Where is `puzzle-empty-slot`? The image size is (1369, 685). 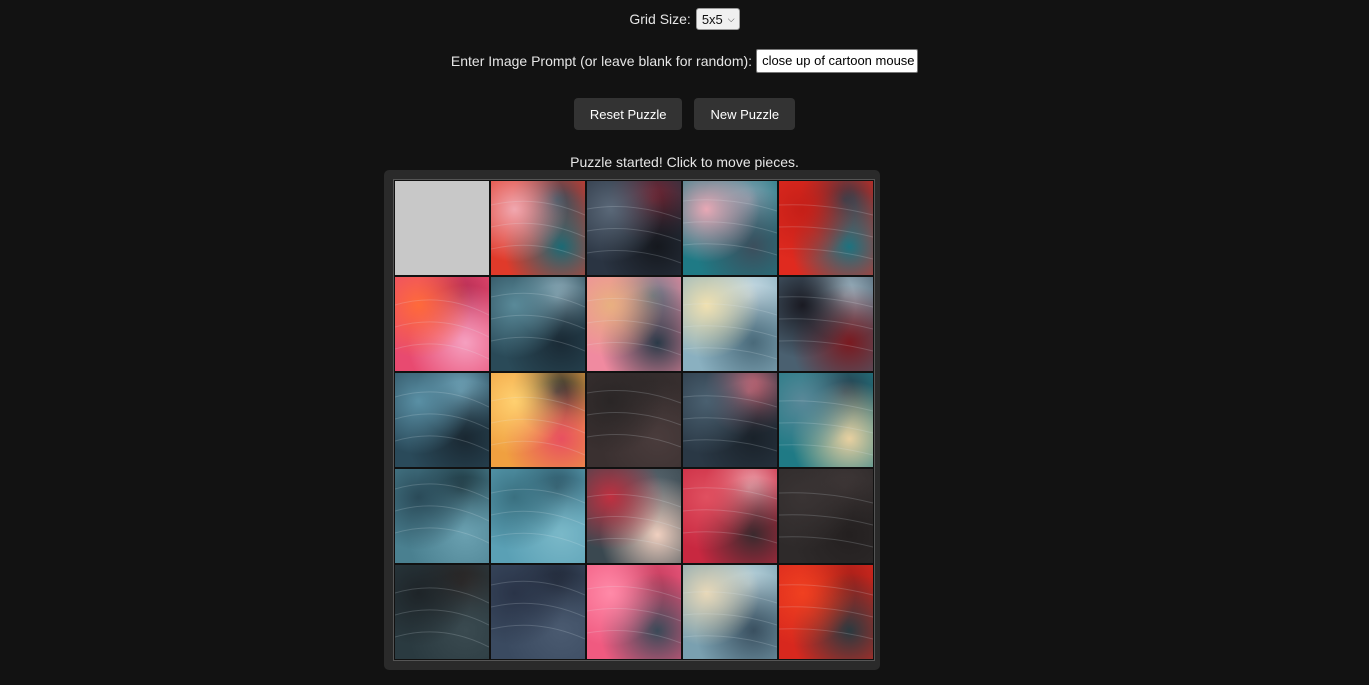 puzzle-empty-slot is located at coordinates (442, 228).